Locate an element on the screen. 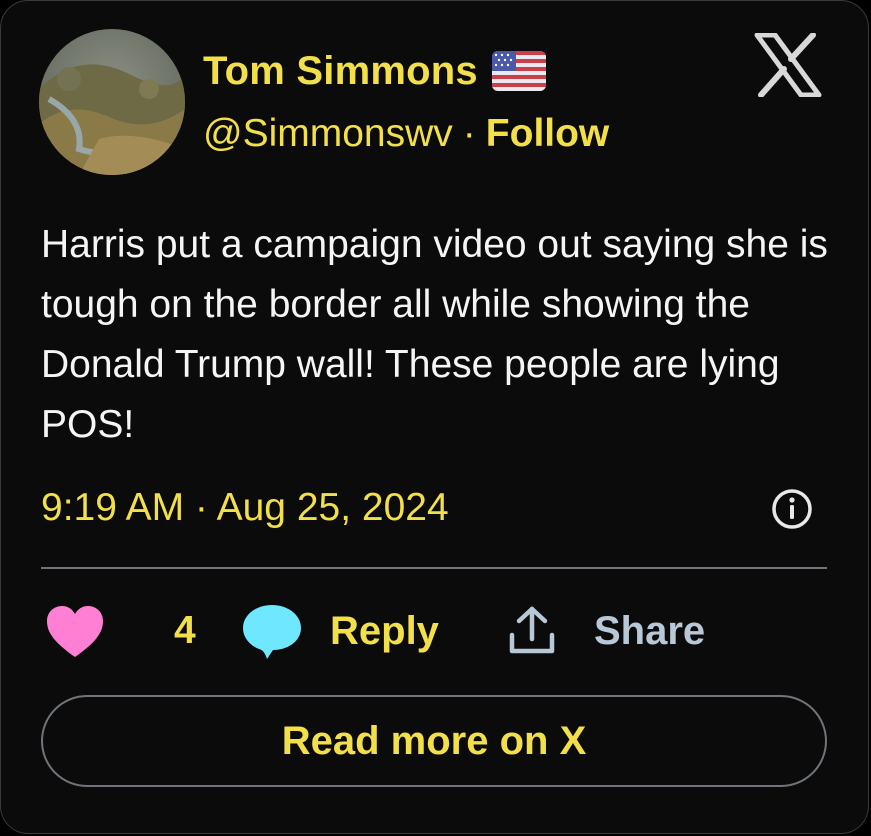 This screenshot has width=871, height=836. reply-bubble-icon is located at coordinates (272, 632).